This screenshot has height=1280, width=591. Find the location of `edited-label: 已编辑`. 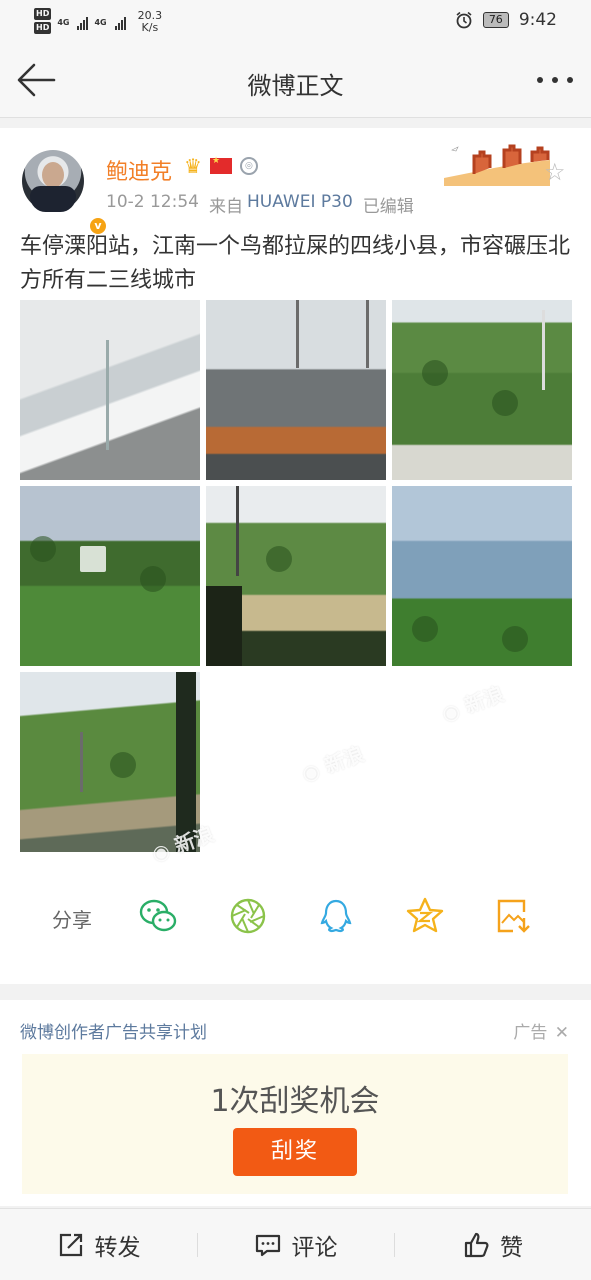

edited-label: 已编辑 is located at coordinates (388, 204).